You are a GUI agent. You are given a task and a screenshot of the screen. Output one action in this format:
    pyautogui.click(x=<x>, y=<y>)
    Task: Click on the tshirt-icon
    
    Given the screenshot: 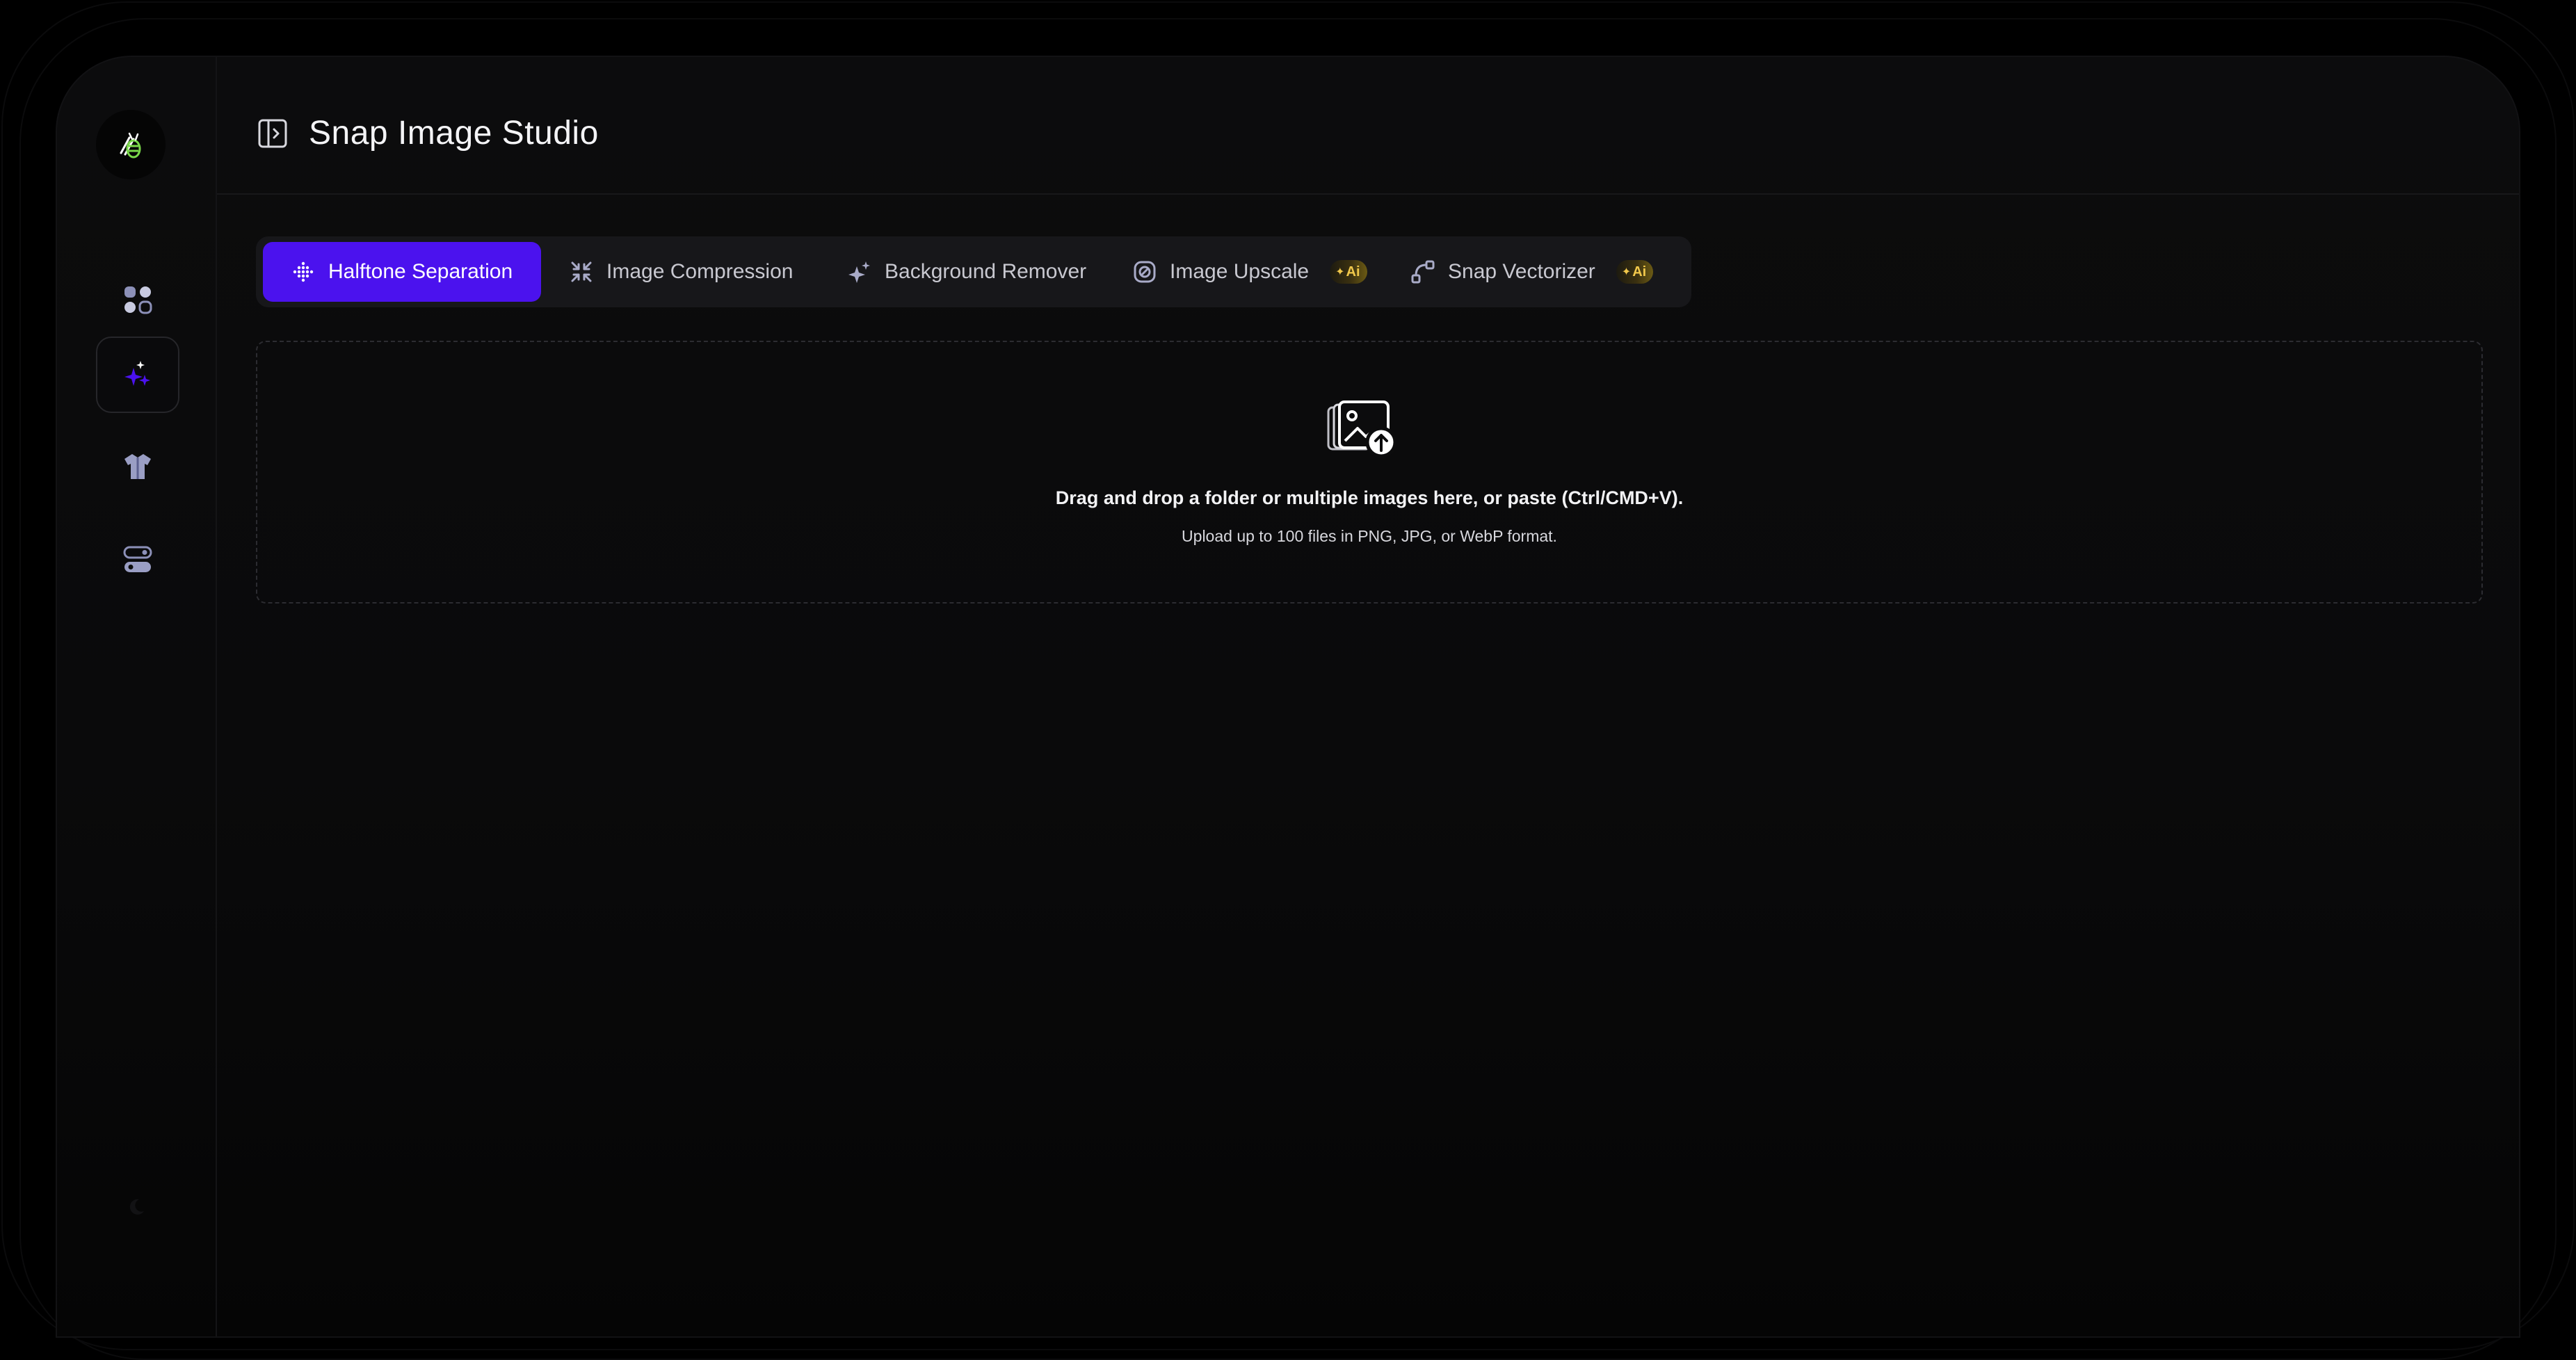 What is the action you would take?
    pyautogui.click(x=137, y=466)
    